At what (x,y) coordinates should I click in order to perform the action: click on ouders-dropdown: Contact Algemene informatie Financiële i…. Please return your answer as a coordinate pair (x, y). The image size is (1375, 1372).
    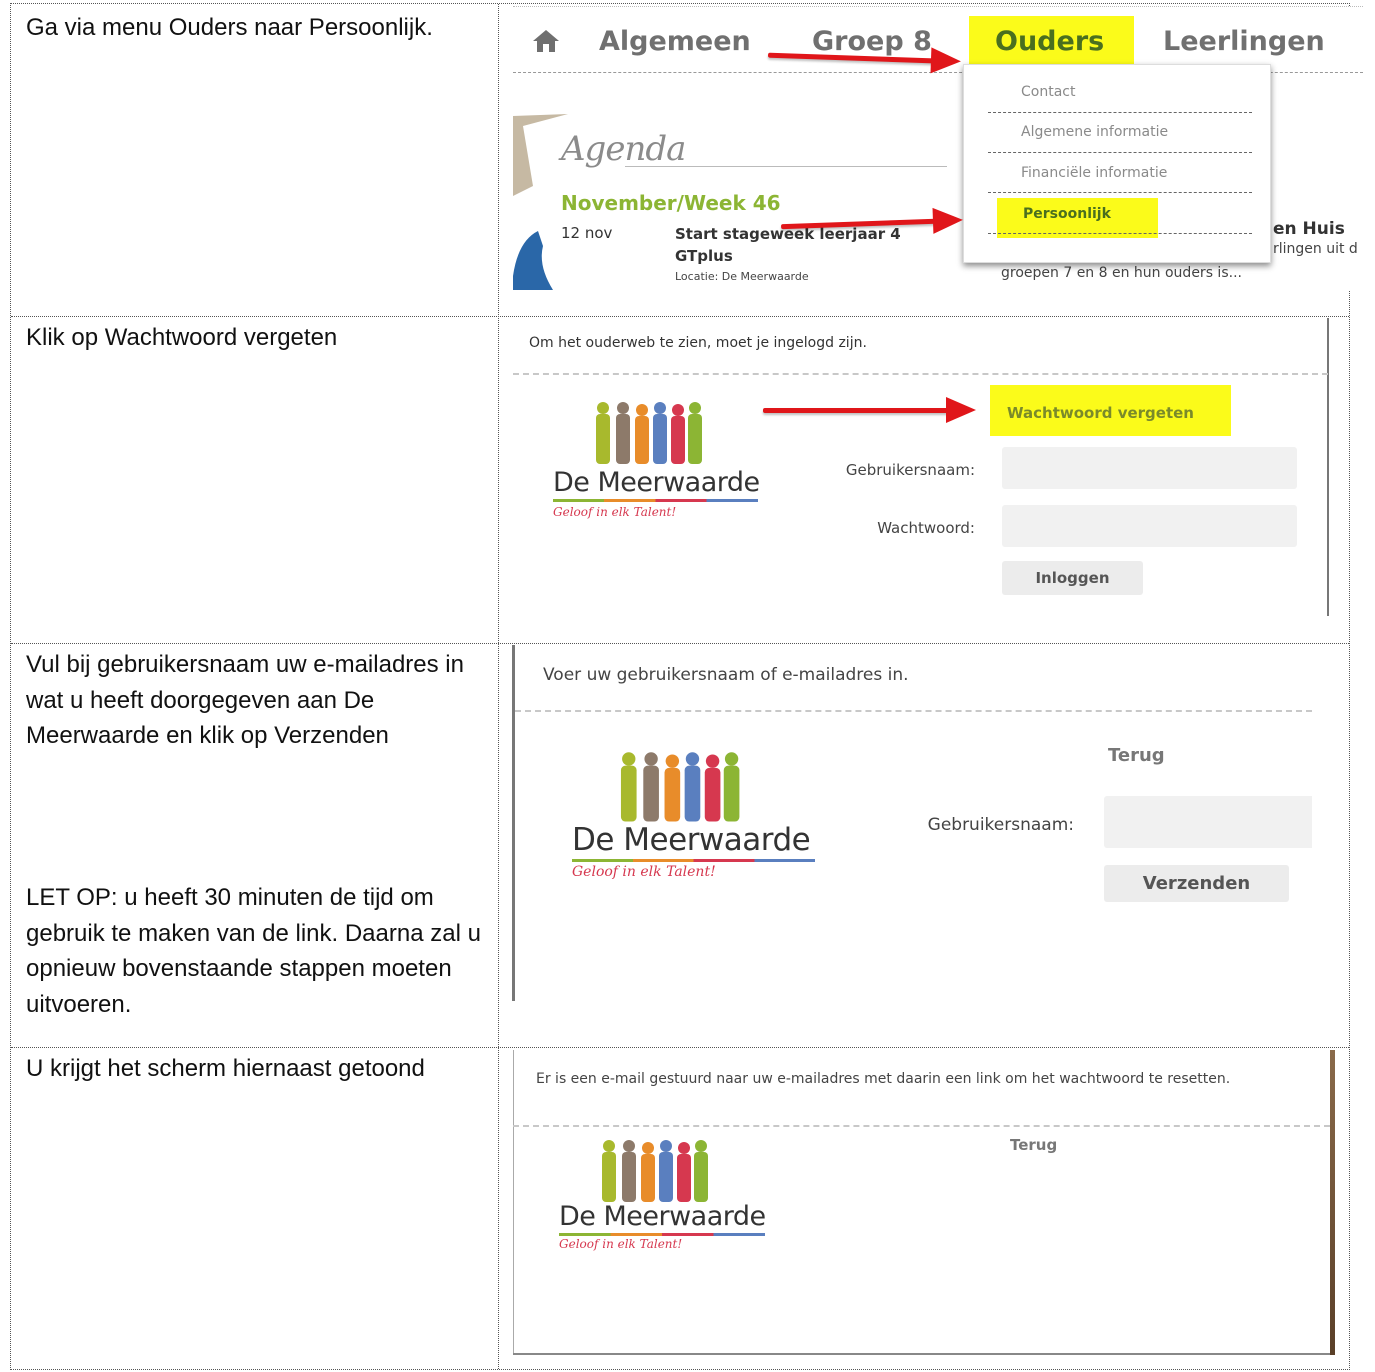
    Looking at the image, I should click on (1117, 163).